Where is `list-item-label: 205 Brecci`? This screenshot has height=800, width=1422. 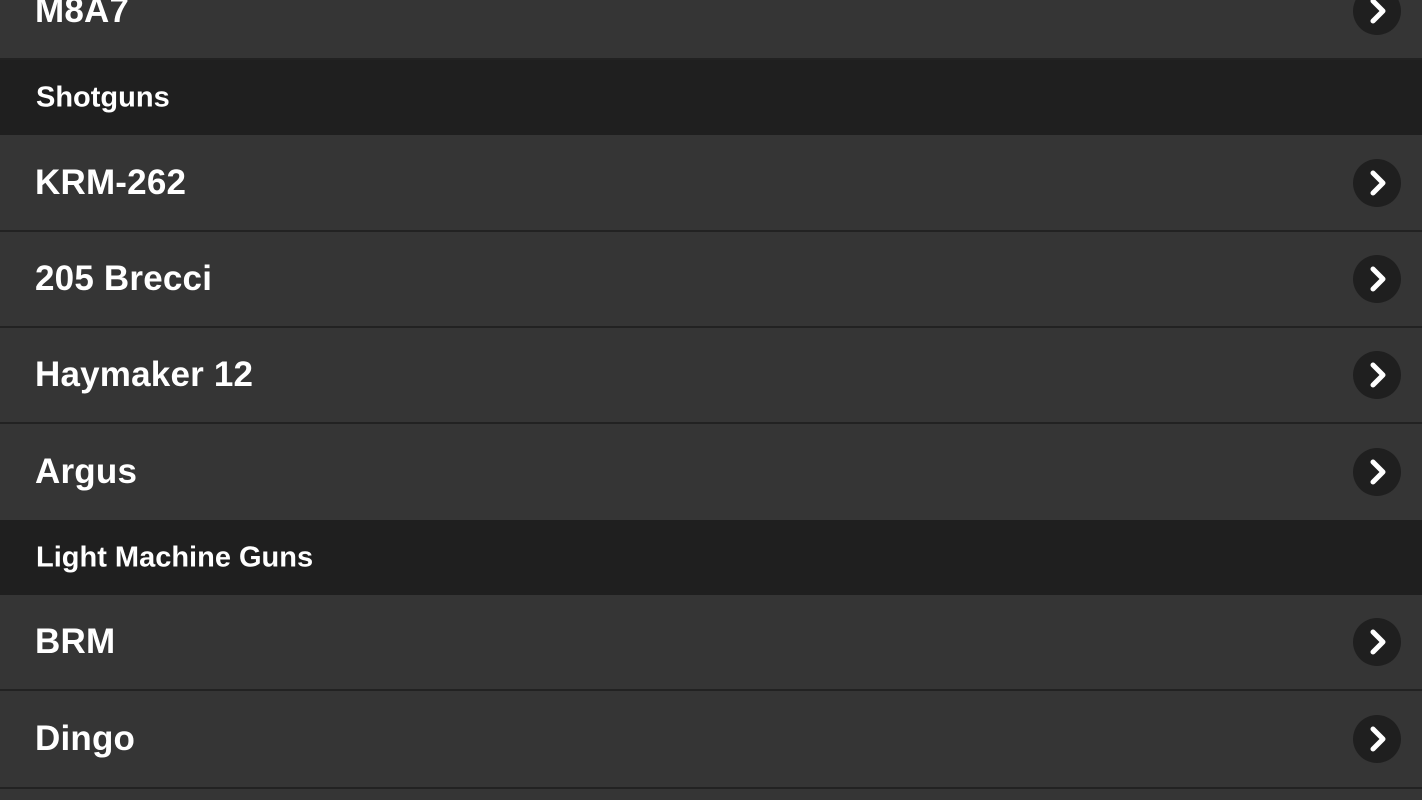
list-item-label: 205 Brecci is located at coordinates (124, 278).